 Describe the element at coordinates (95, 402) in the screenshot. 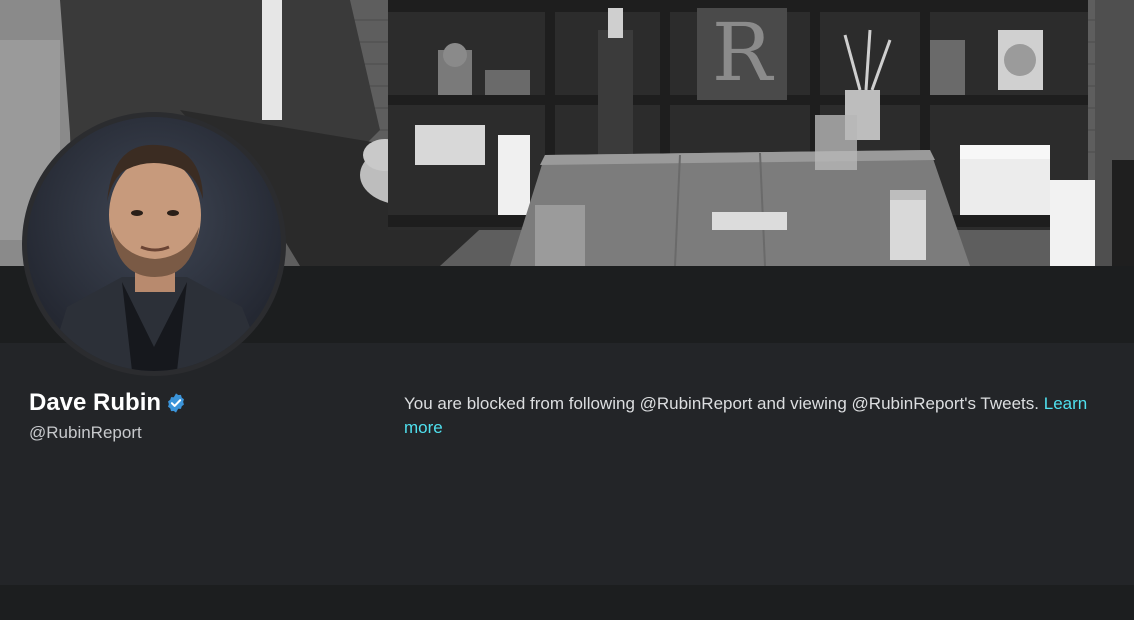

I see `profile-display-name: Dave Rubin` at that location.